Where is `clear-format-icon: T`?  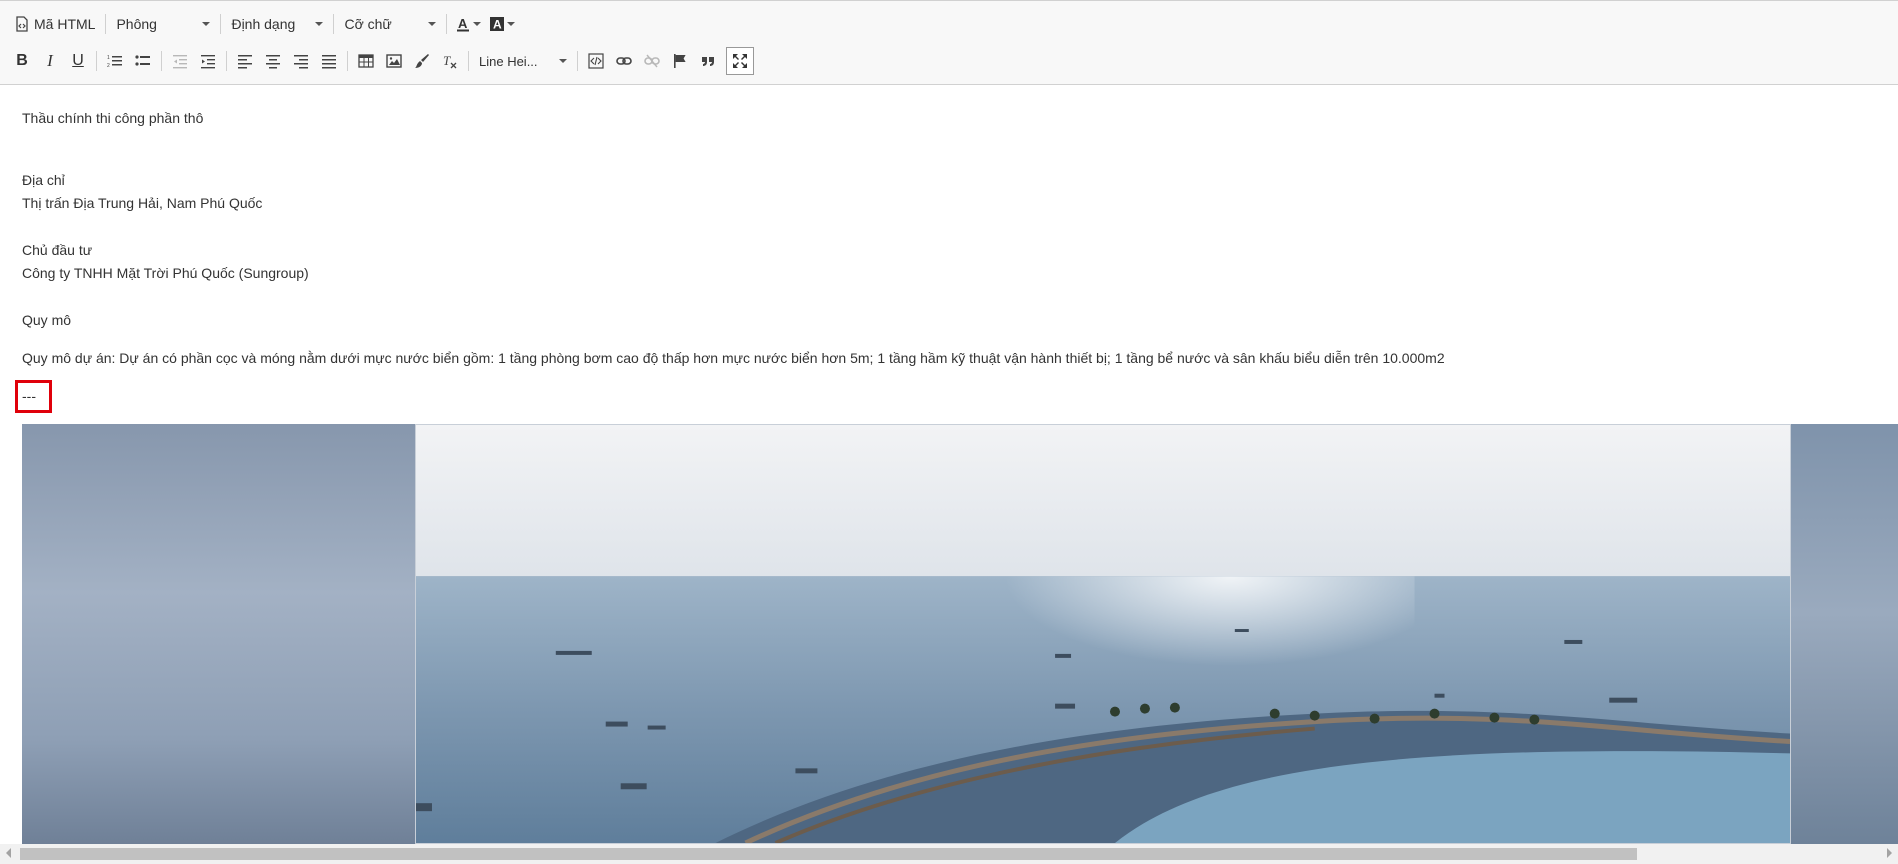 clear-format-icon: T is located at coordinates (450, 61).